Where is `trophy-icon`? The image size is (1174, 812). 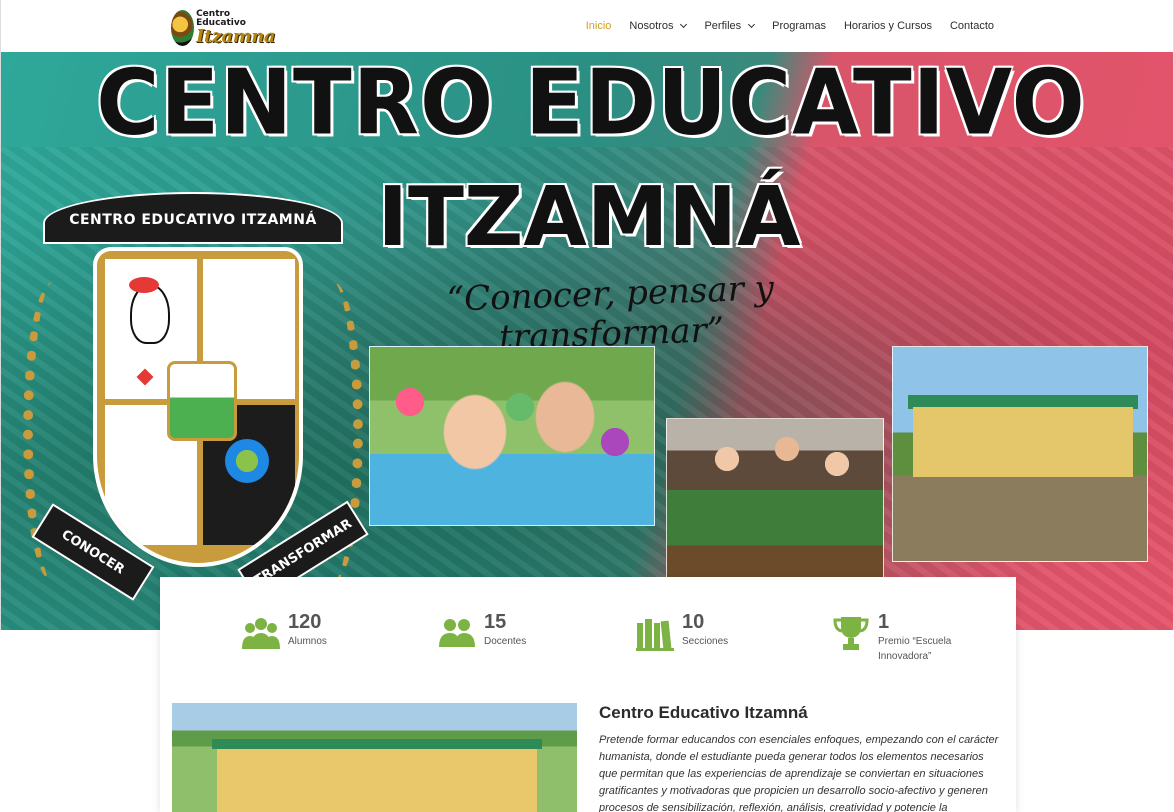 trophy-icon is located at coordinates (851, 633).